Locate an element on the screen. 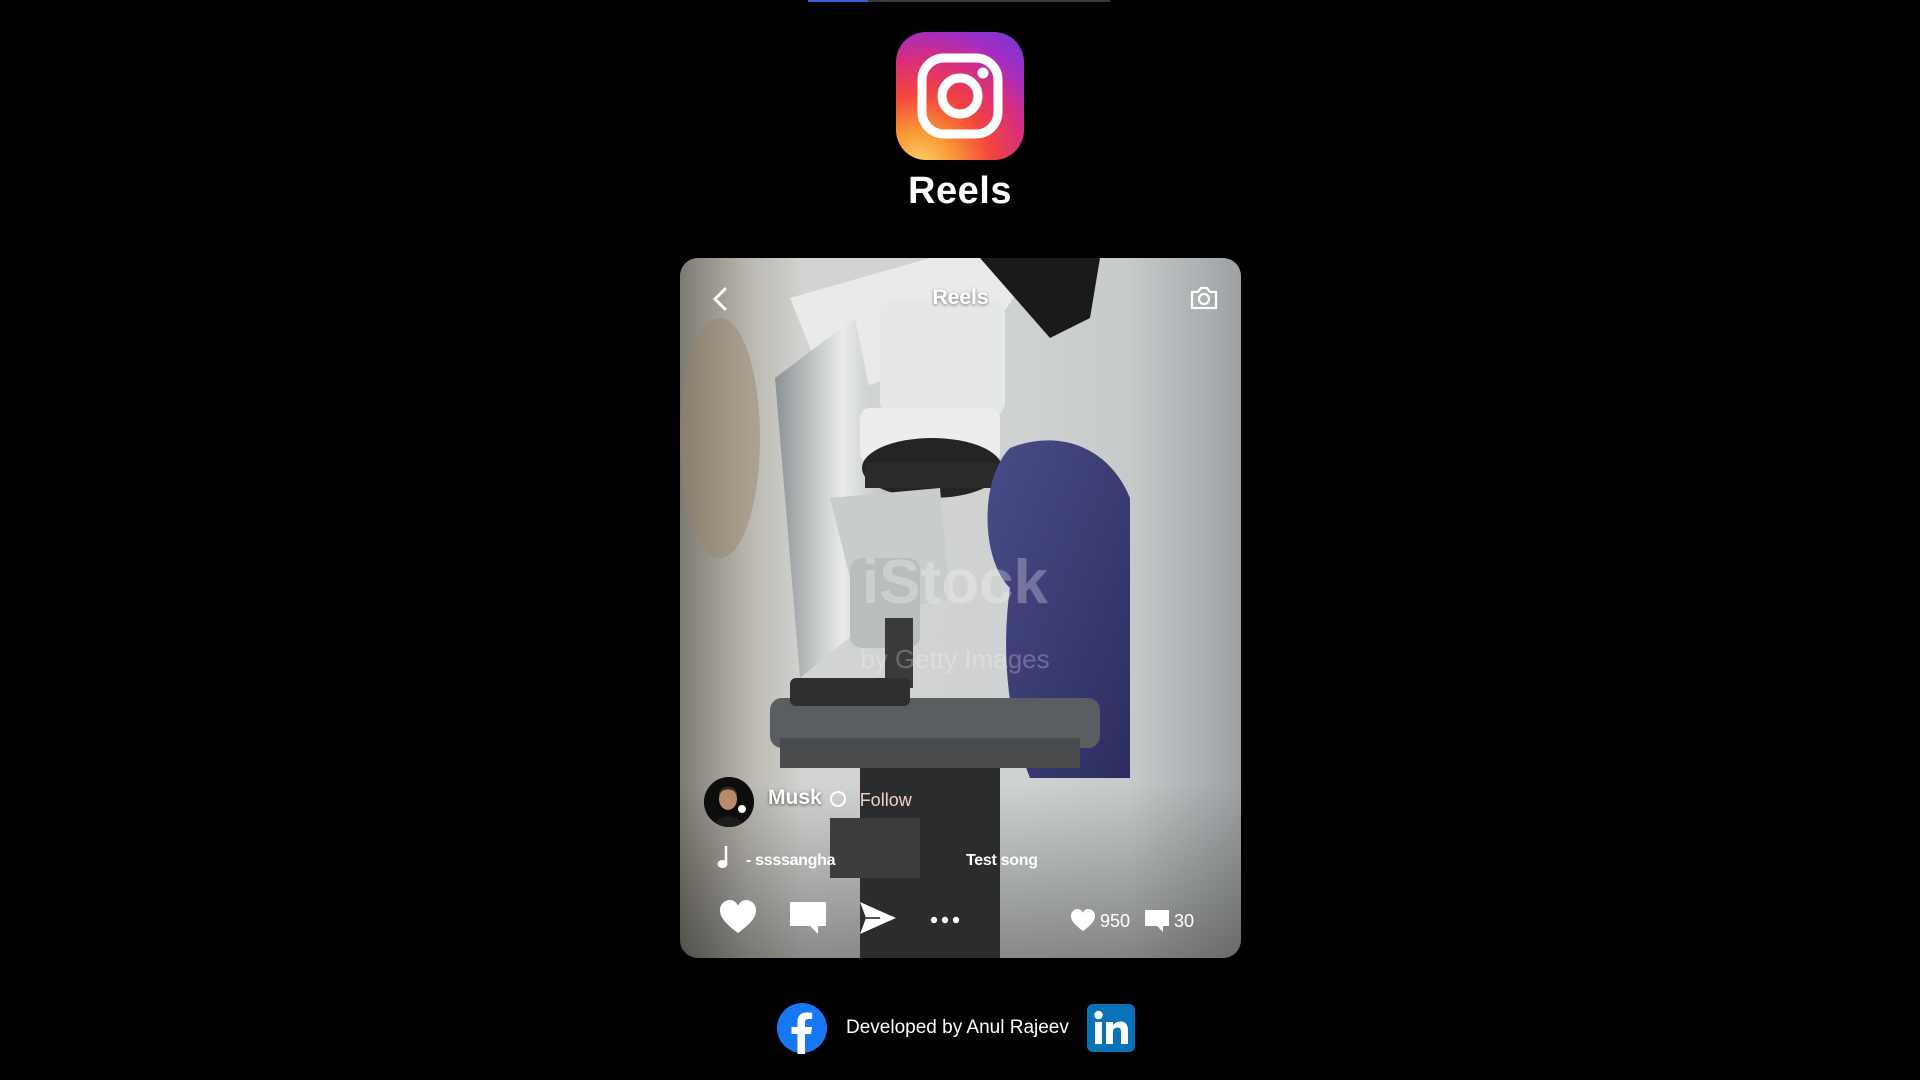 The width and height of the screenshot is (1920, 1080). reel-stats: 950 30 is located at coordinates (1139, 921).